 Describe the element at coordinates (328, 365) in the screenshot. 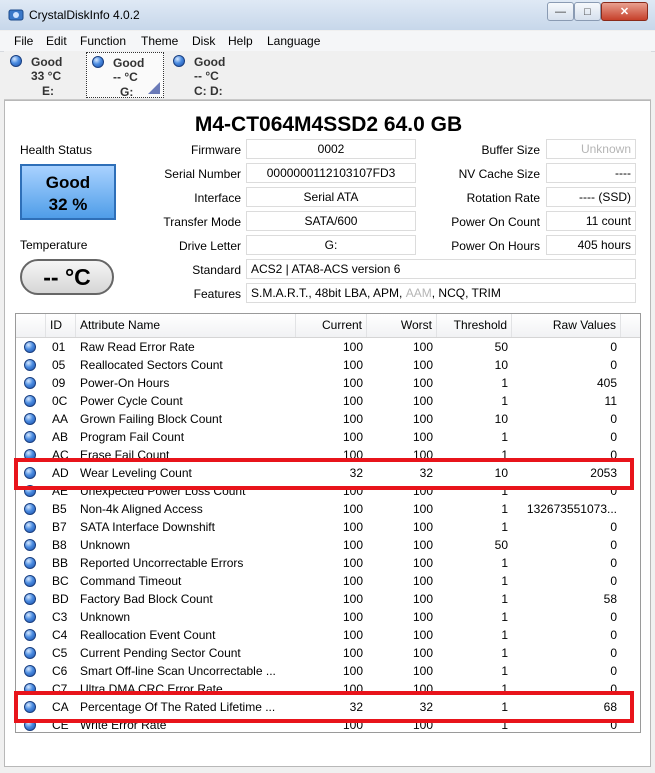

I see `table-row: 05 Reallocated Sectors Count 100 100 10 0` at that location.